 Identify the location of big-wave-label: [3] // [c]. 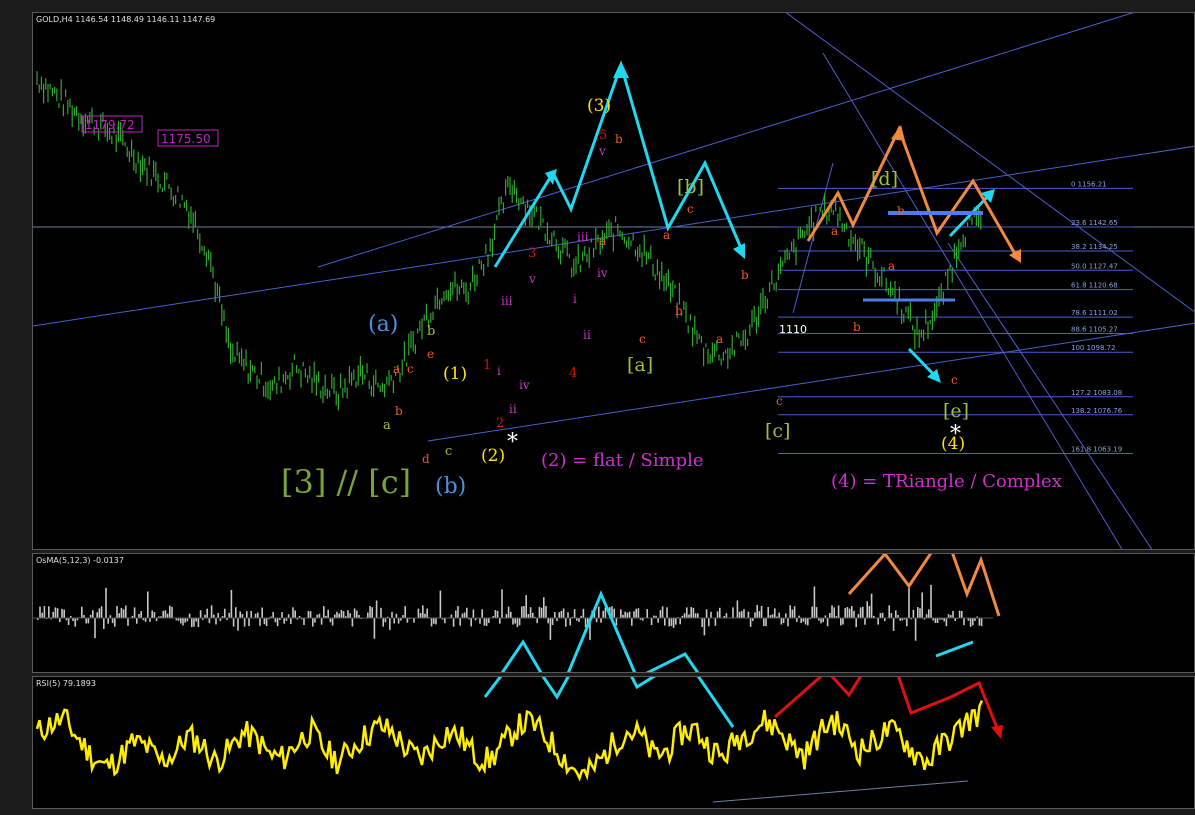
(346, 482).